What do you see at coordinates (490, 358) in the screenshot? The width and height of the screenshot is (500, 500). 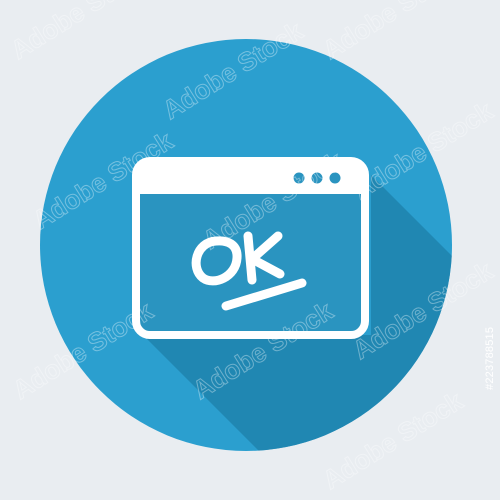 I see `stock-id-label: #223788515` at bounding box center [490, 358].